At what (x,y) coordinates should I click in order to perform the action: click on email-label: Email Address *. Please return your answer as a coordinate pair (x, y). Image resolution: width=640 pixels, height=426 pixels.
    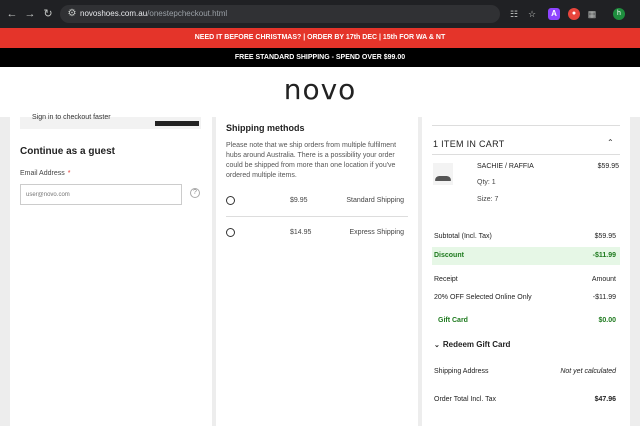
    Looking at the image, I should click on (45, 173).